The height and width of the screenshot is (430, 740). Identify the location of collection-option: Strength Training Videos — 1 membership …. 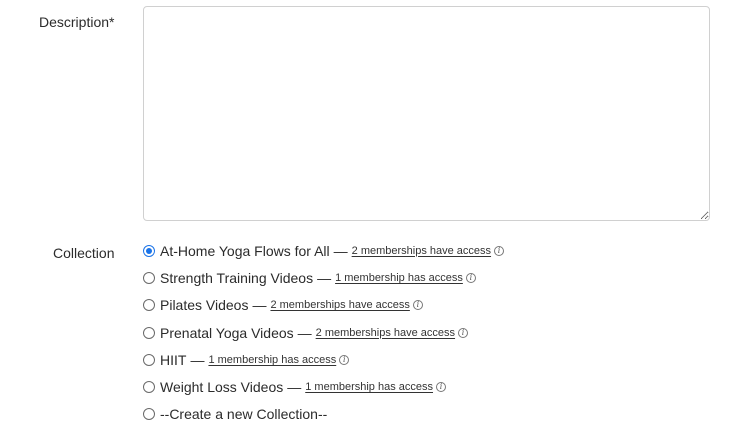
(323, 277).